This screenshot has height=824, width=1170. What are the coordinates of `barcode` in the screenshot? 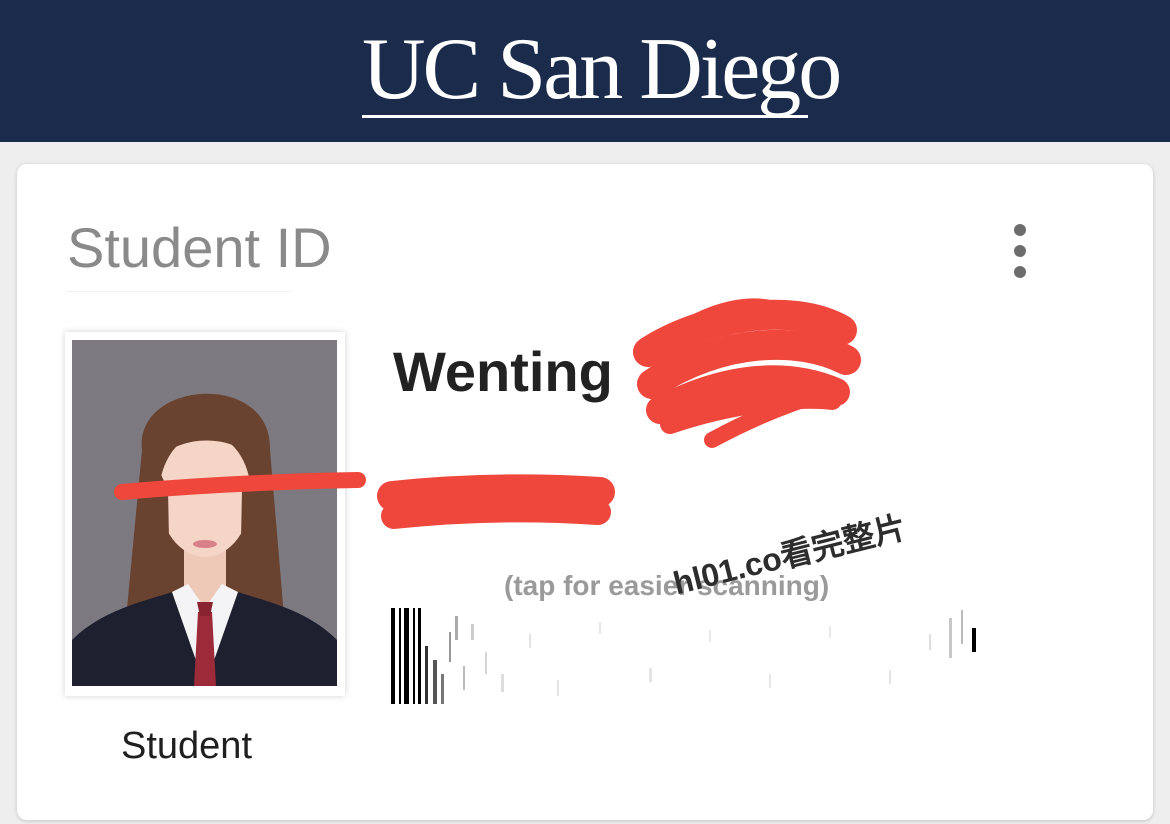 It's located at (684, 659).